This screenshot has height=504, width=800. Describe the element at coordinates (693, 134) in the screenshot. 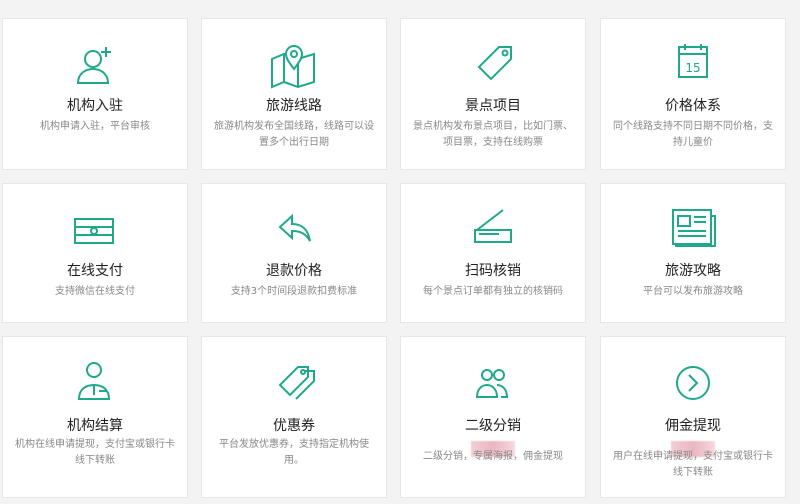

I see `card-description: 同个线路支持不同日期不同价格，支持儿童价` at that location.